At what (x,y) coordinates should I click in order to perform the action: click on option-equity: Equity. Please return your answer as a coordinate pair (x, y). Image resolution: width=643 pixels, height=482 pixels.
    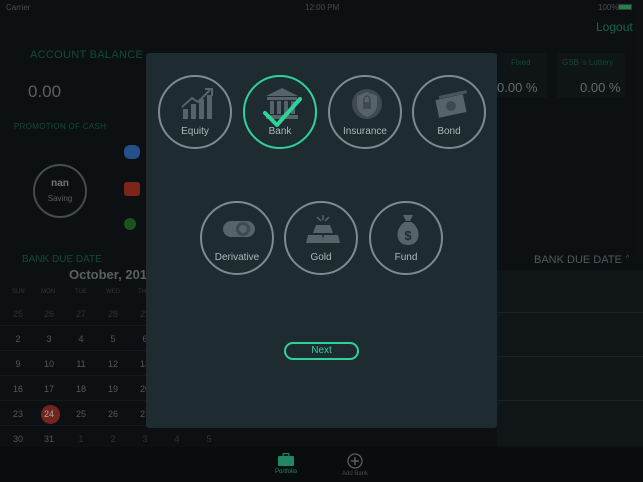
    Looking at the image, I should click on (195, 112).